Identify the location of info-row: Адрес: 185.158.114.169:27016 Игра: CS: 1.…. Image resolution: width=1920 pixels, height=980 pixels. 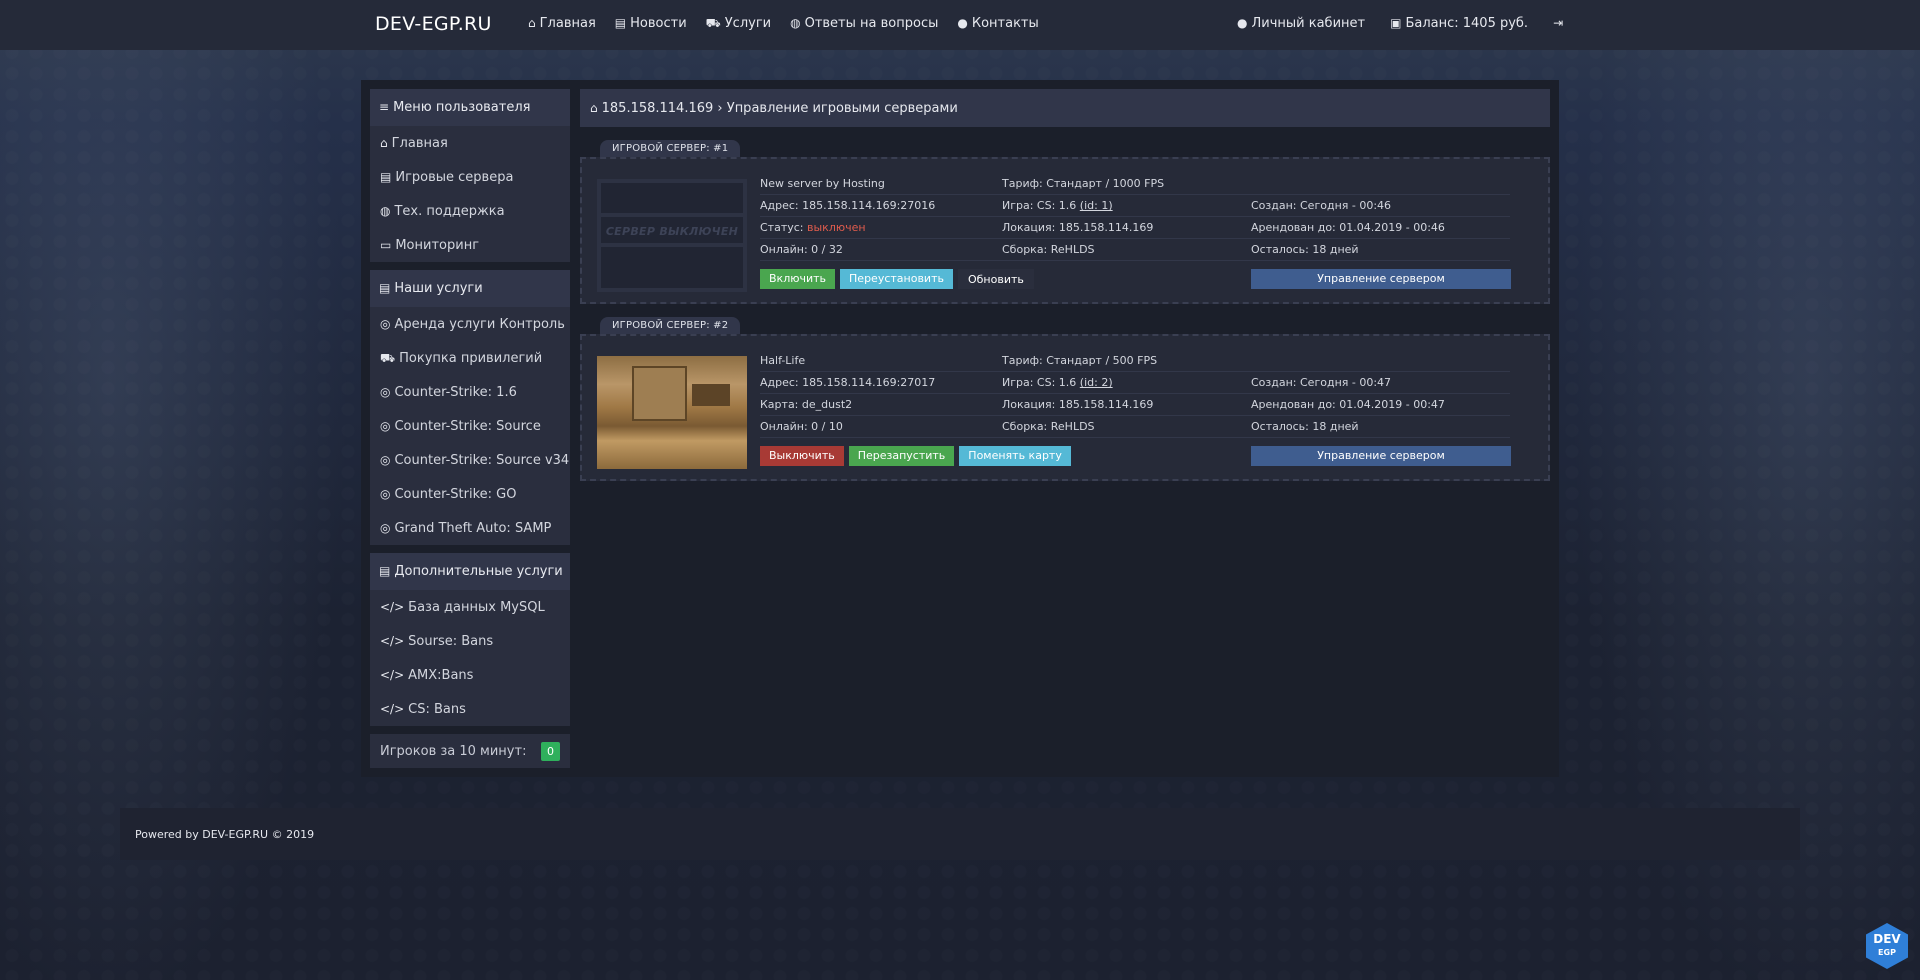
(1135, 206).